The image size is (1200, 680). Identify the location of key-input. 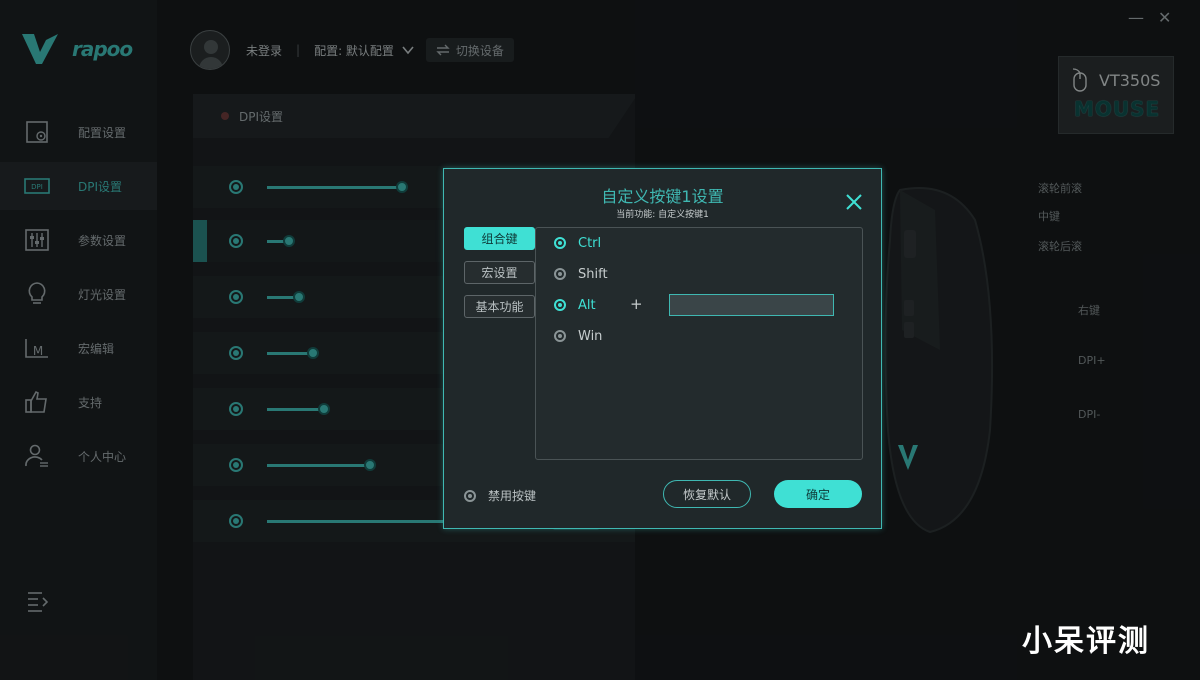
(751, 305).